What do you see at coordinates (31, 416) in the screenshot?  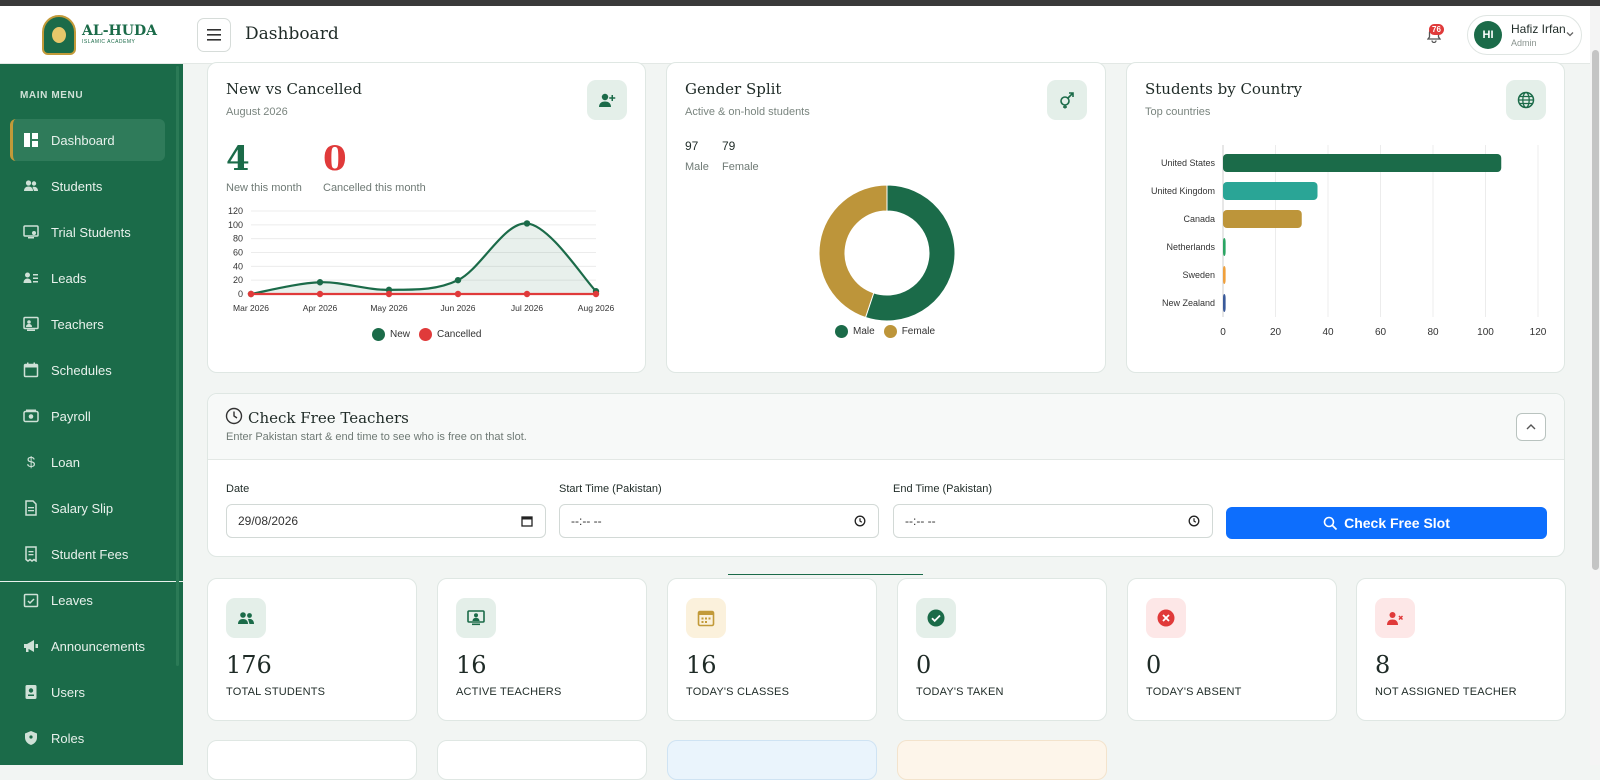 I see `money-icon` at bounding box center [31, 416].